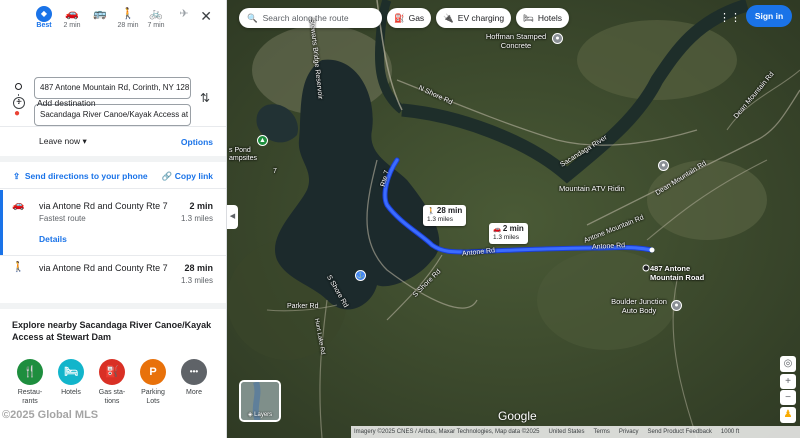 The image size is (800, 438). I want to click on chip-restaurants: 🍴 Restau-rants, so click(30, 382).